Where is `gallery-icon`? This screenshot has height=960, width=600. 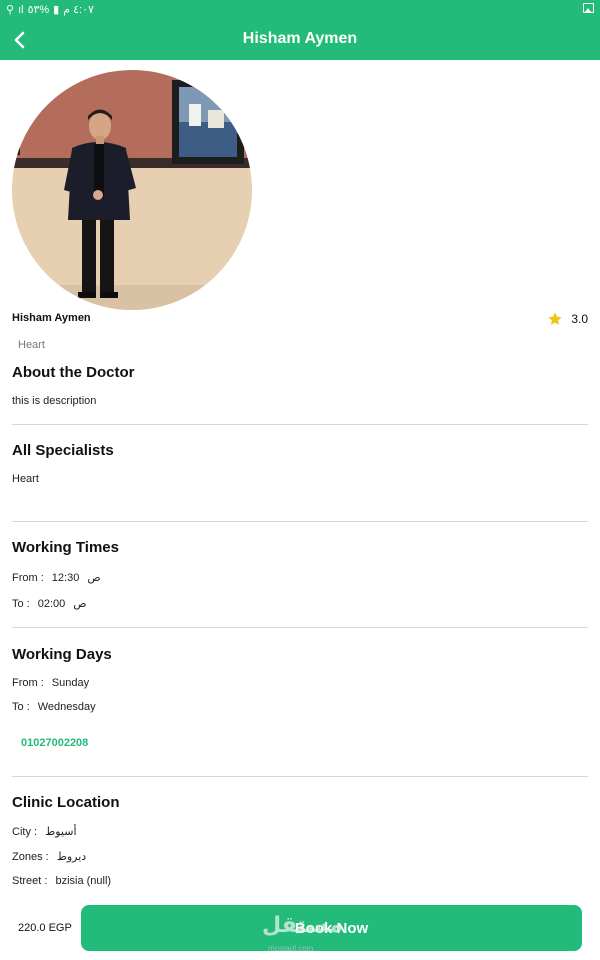 gallery-icon is located at coordinates (588, 8).